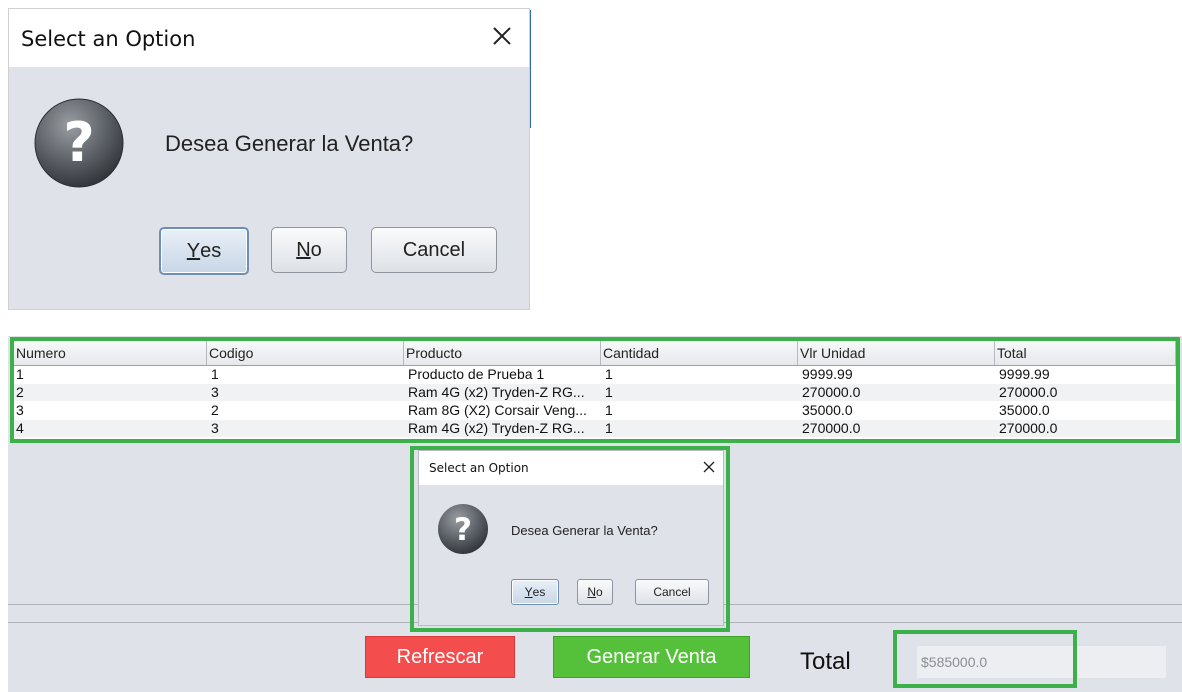  I want to click on column-header-vlr-unidad: Vlr Unidad, so click(896, 353).